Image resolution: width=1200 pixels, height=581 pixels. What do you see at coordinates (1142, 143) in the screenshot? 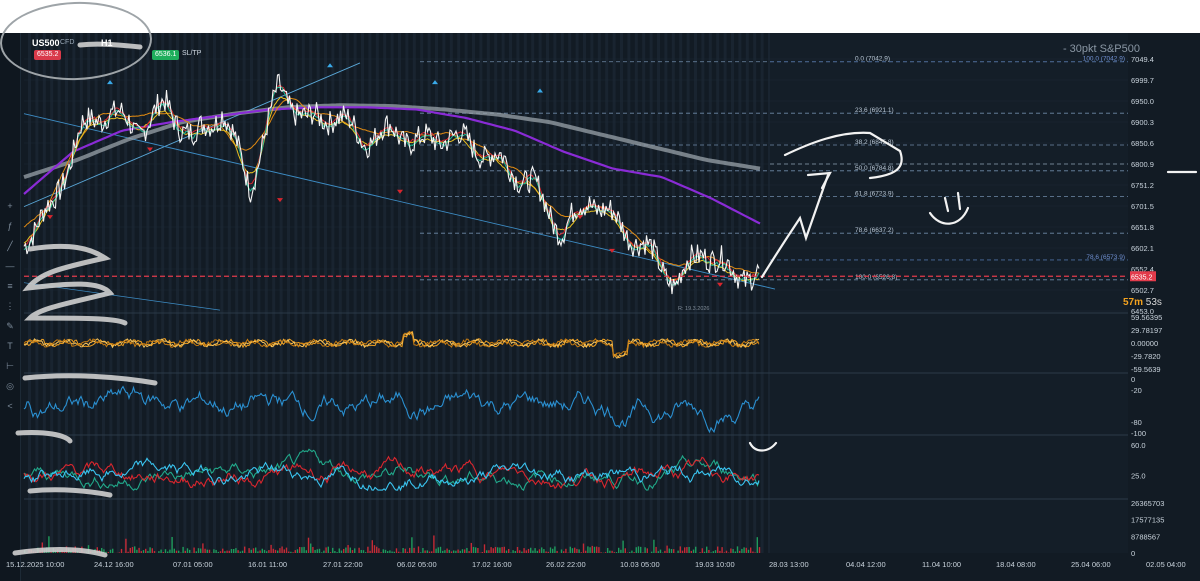
I see `price-axis-tick: 6850.6` at bounding box center [1142, 143].